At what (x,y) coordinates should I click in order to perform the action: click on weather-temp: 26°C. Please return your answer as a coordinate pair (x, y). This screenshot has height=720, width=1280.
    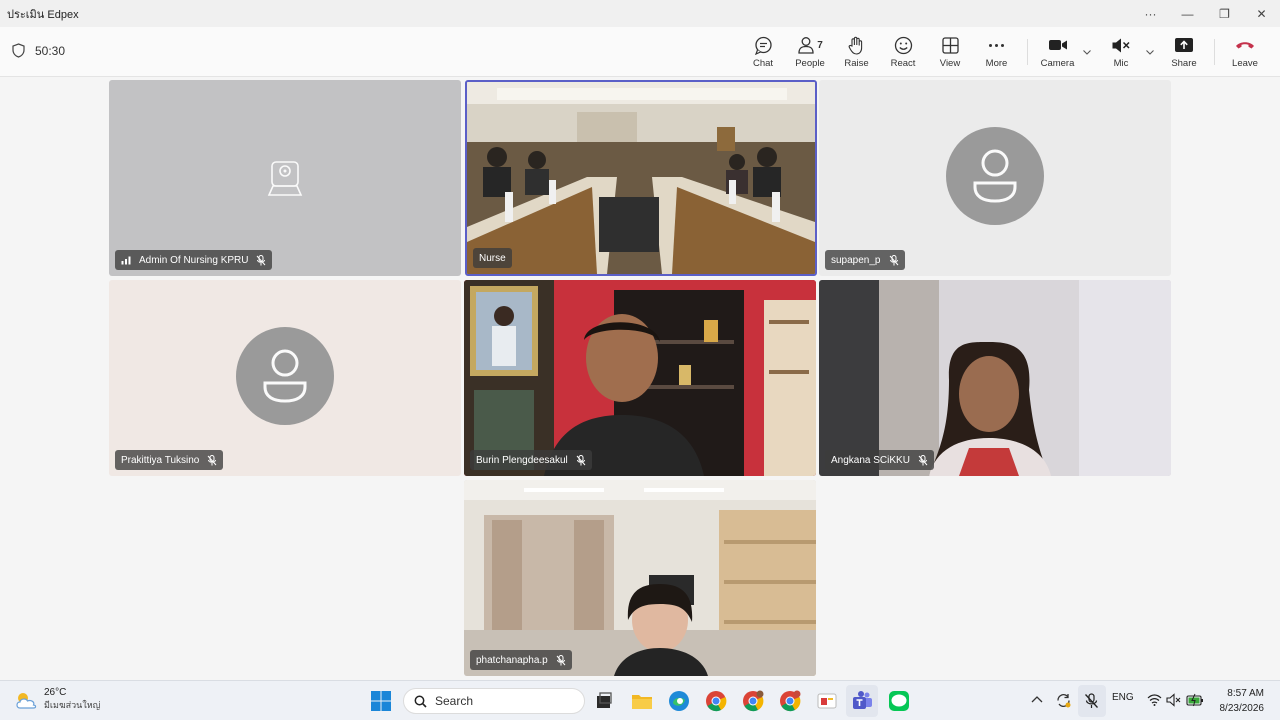
    Looking at the image, I should click on (55, 692).